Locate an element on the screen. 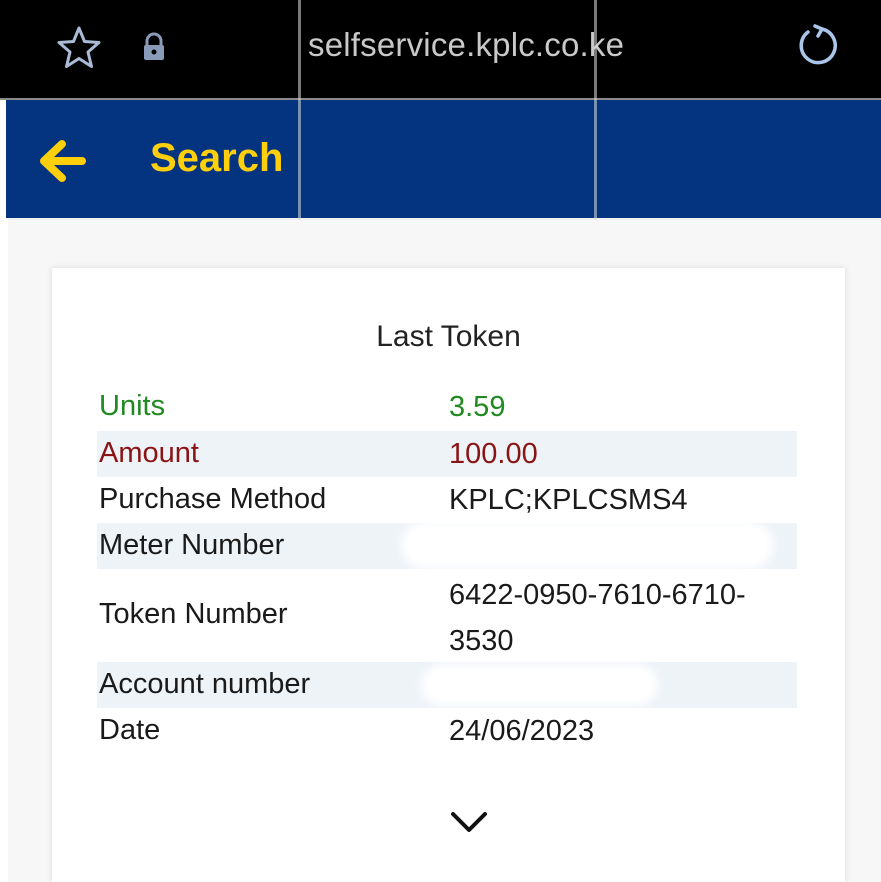  row-date: Date 24/06/2023 is located at coordinates (447, 731).